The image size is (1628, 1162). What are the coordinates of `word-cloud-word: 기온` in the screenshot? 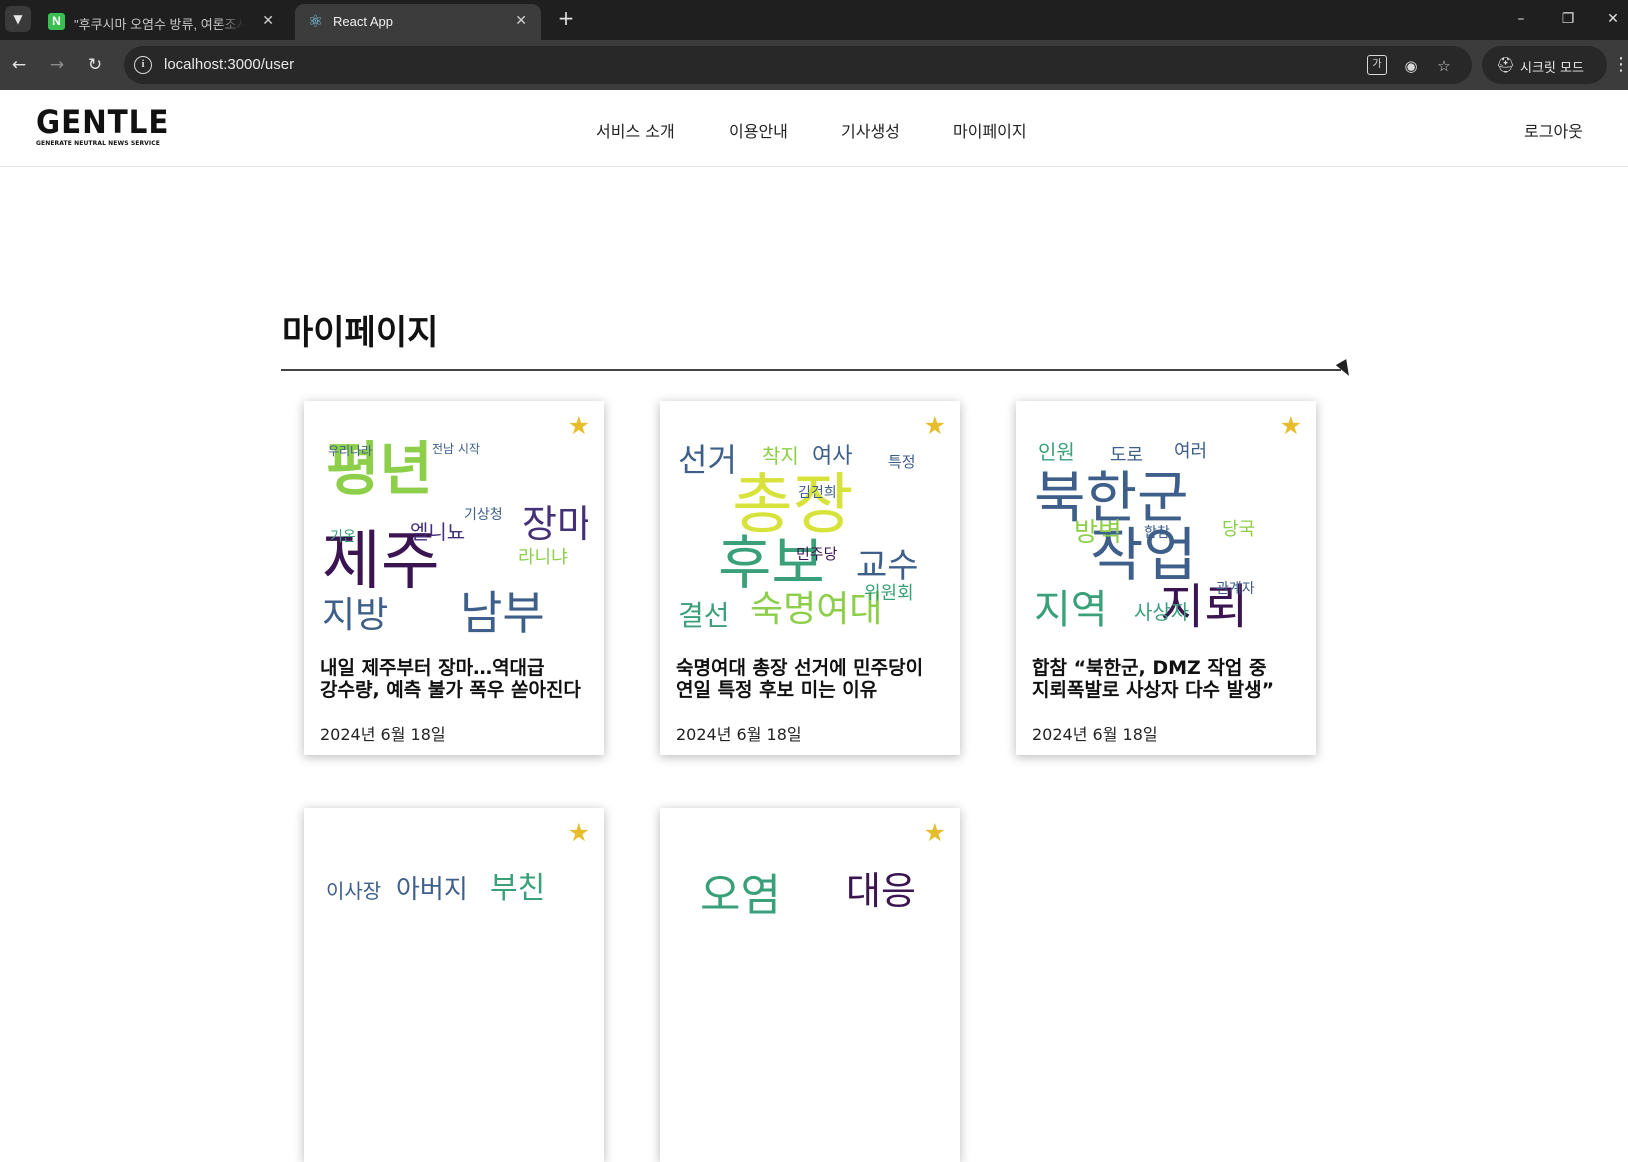 It's located at (343, 537).